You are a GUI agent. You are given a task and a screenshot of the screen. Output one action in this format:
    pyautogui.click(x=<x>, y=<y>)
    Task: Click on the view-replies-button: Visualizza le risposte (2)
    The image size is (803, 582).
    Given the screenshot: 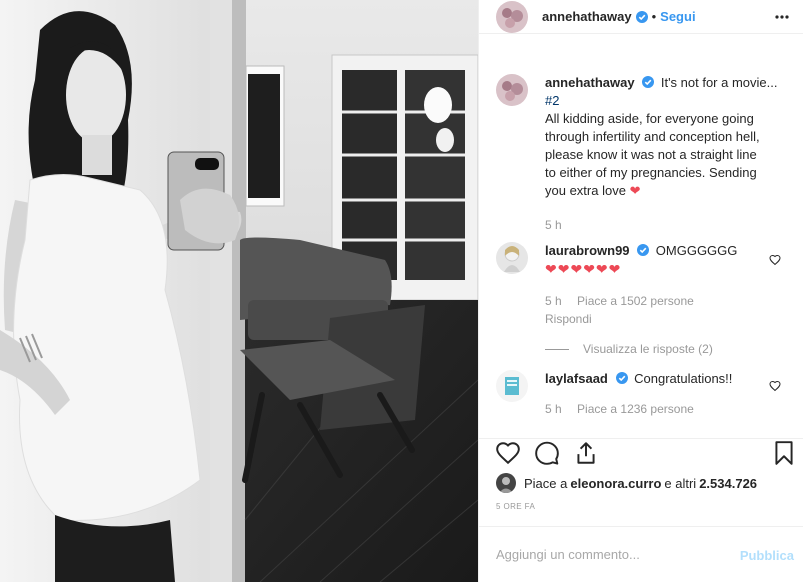 What is the action you would take?
    pyautogui.click(x=665, y=349)
    